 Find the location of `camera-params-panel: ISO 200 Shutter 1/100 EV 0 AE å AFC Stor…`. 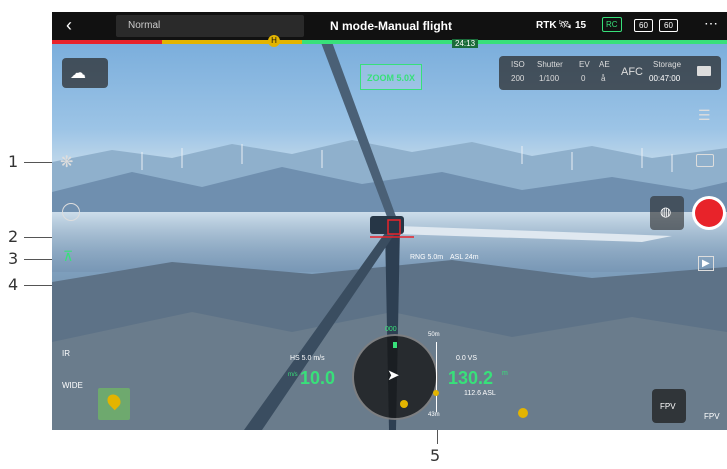

camera-params-panel: ISO 200 Shutter 1/100 EV 0 AE å AFC Stor… is located at coordinates (610, 73).